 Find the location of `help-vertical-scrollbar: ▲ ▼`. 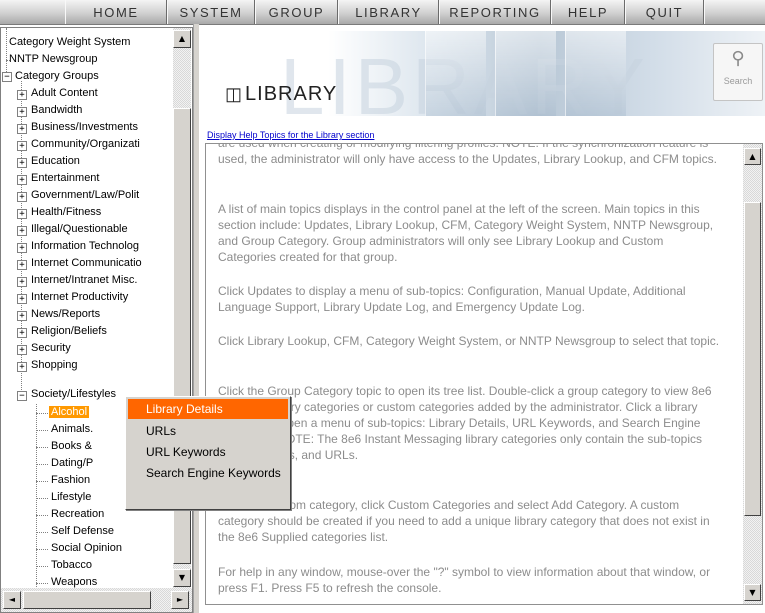

help-vertical-scrollbar: ▲ ▼ is located at coordinates (752, 374).